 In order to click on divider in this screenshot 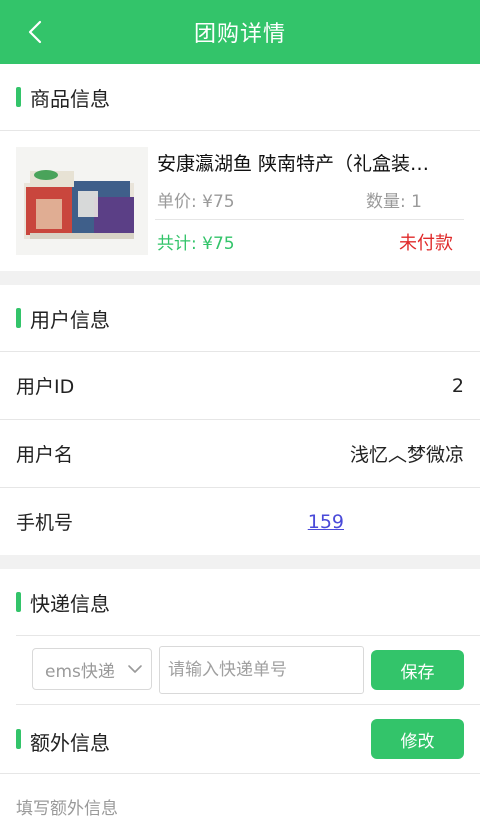, I will do `click(309, 219)`.